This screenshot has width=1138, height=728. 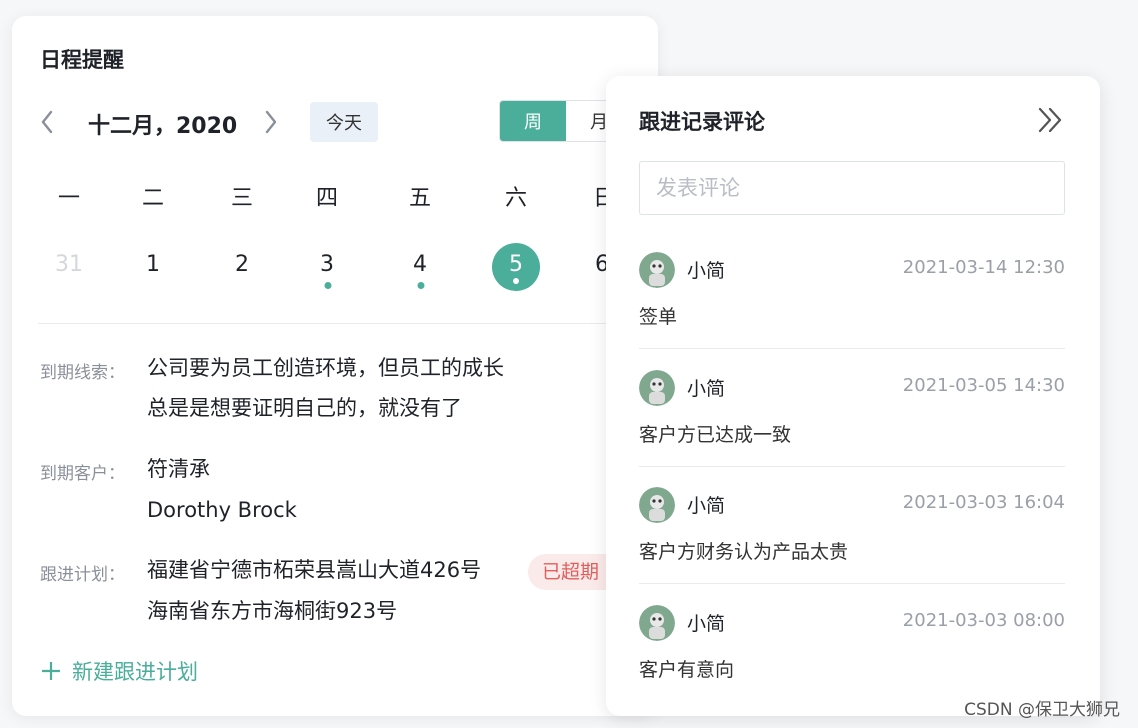 What do you see at coordinates (69, 264) in the screenshot?
I see `day-cell: 31` at bounding box center [69, 264].